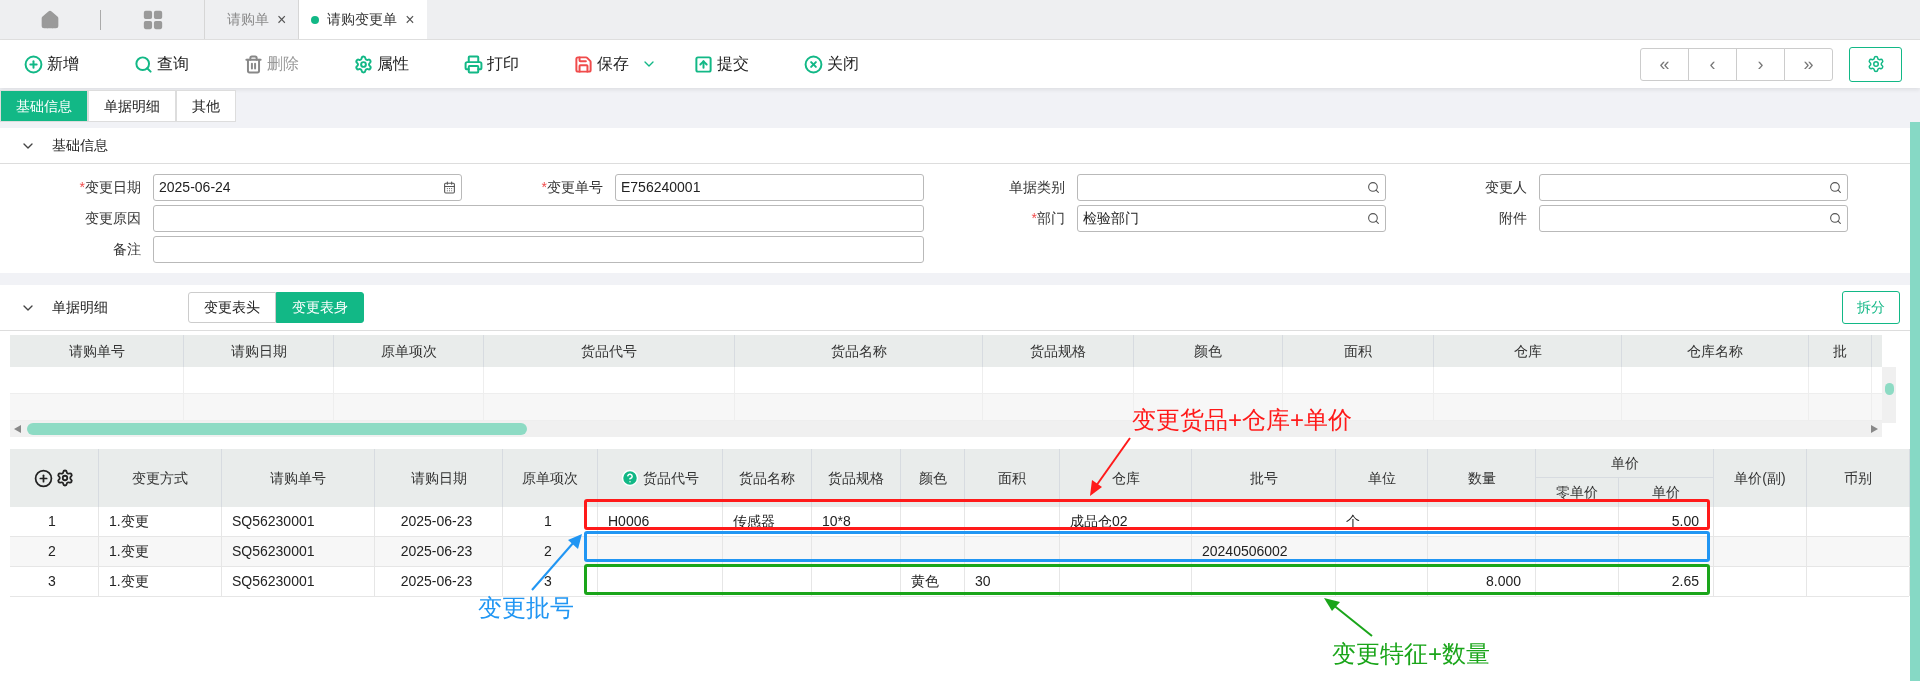 Image resolution: width=1920 pixels, height=681 pixels. I want to click on toolbar-button: 打印, so click(519, 64).